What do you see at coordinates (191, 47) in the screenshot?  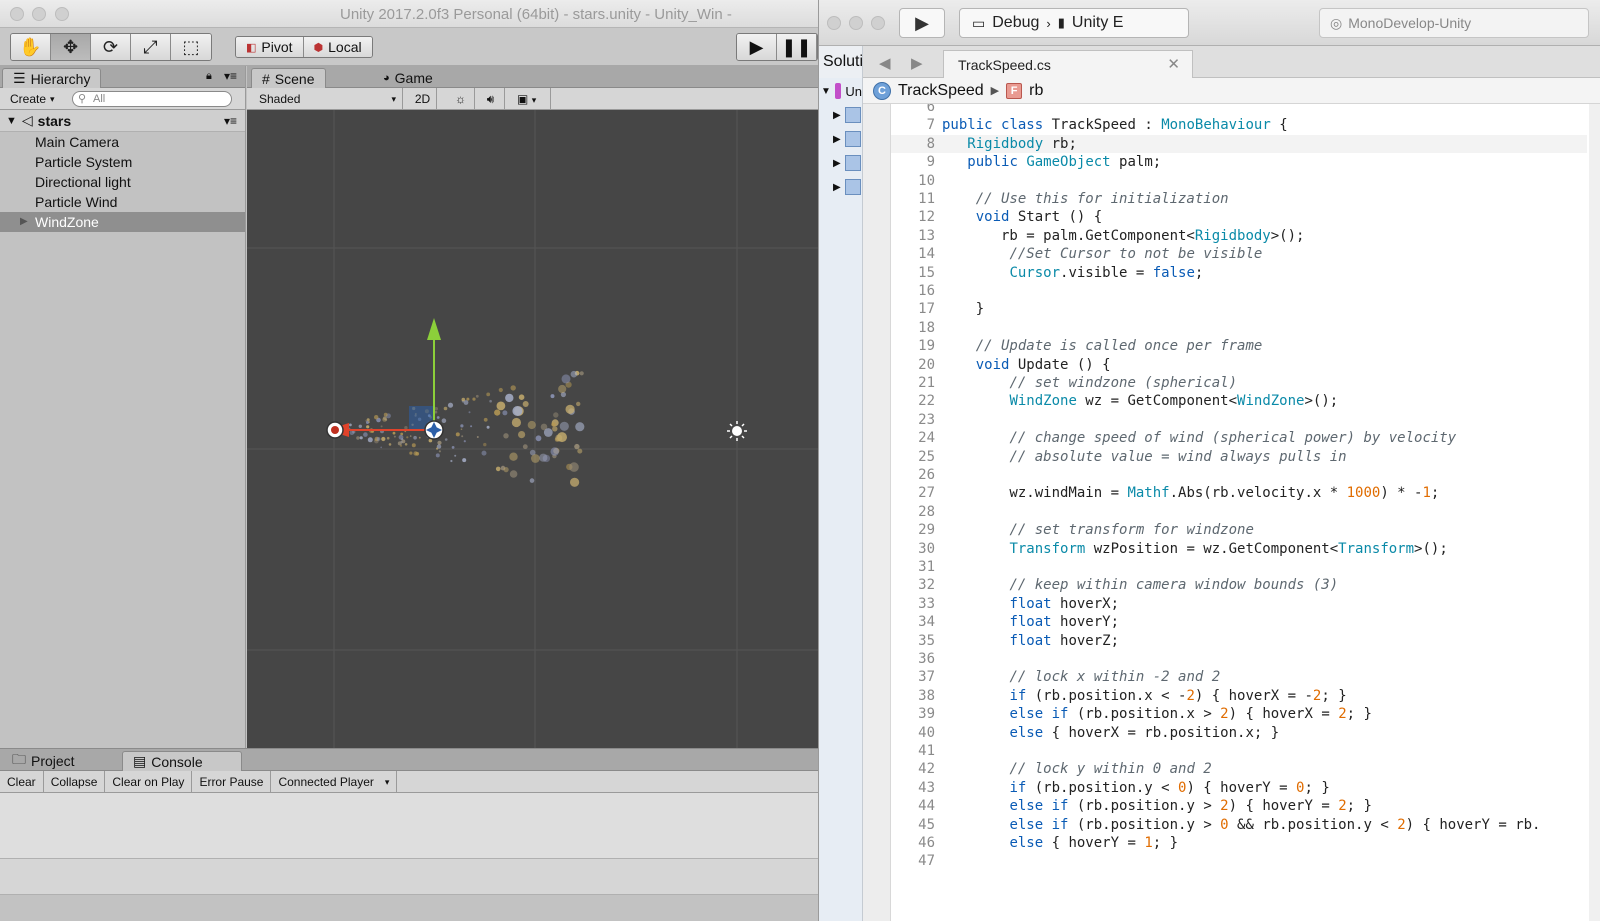 I see `rect-tool-button: ⬚` at bounding box center [191, 47].